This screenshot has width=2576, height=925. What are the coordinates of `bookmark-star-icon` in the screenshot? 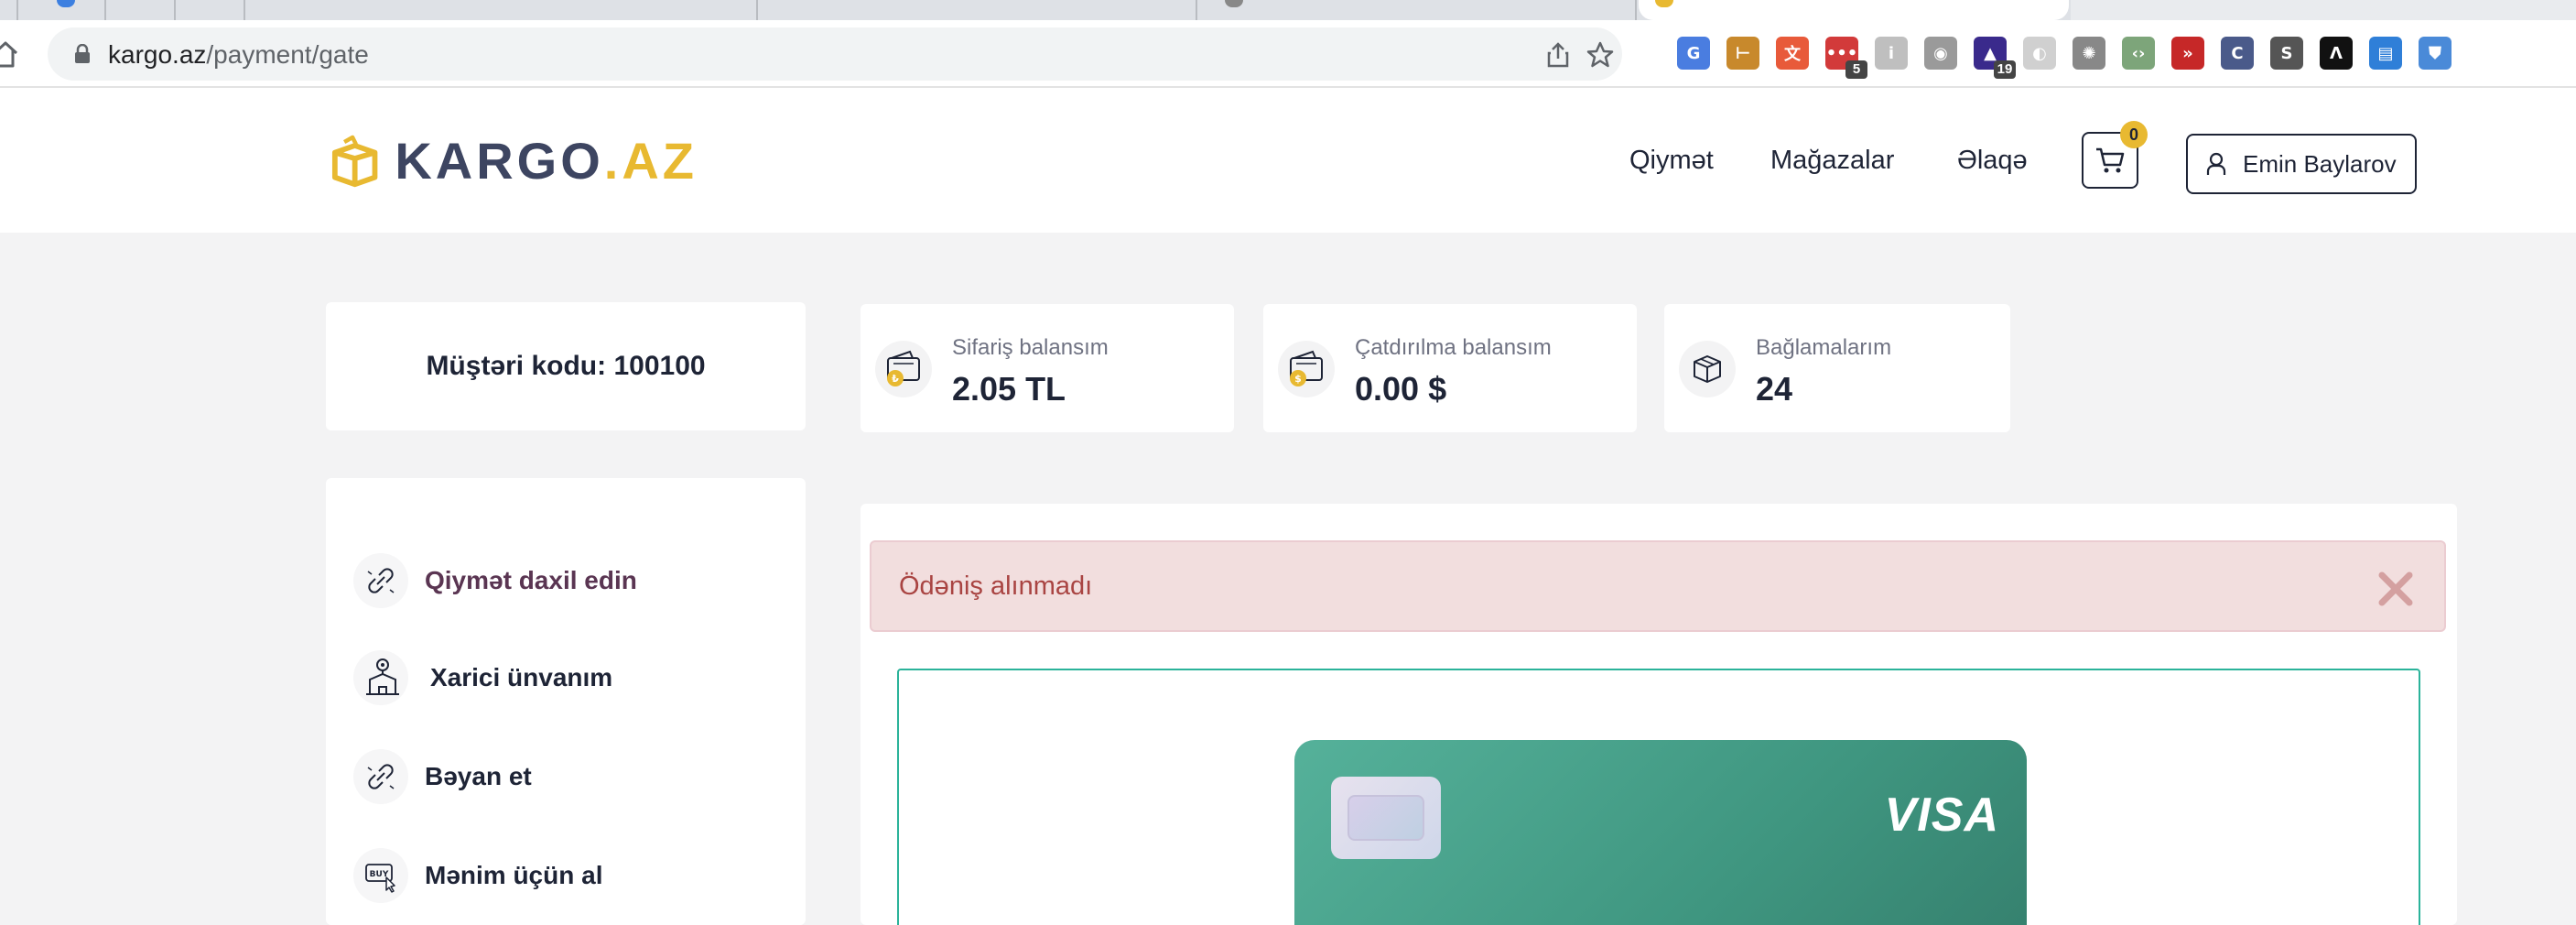 It's located at (1601, 55).